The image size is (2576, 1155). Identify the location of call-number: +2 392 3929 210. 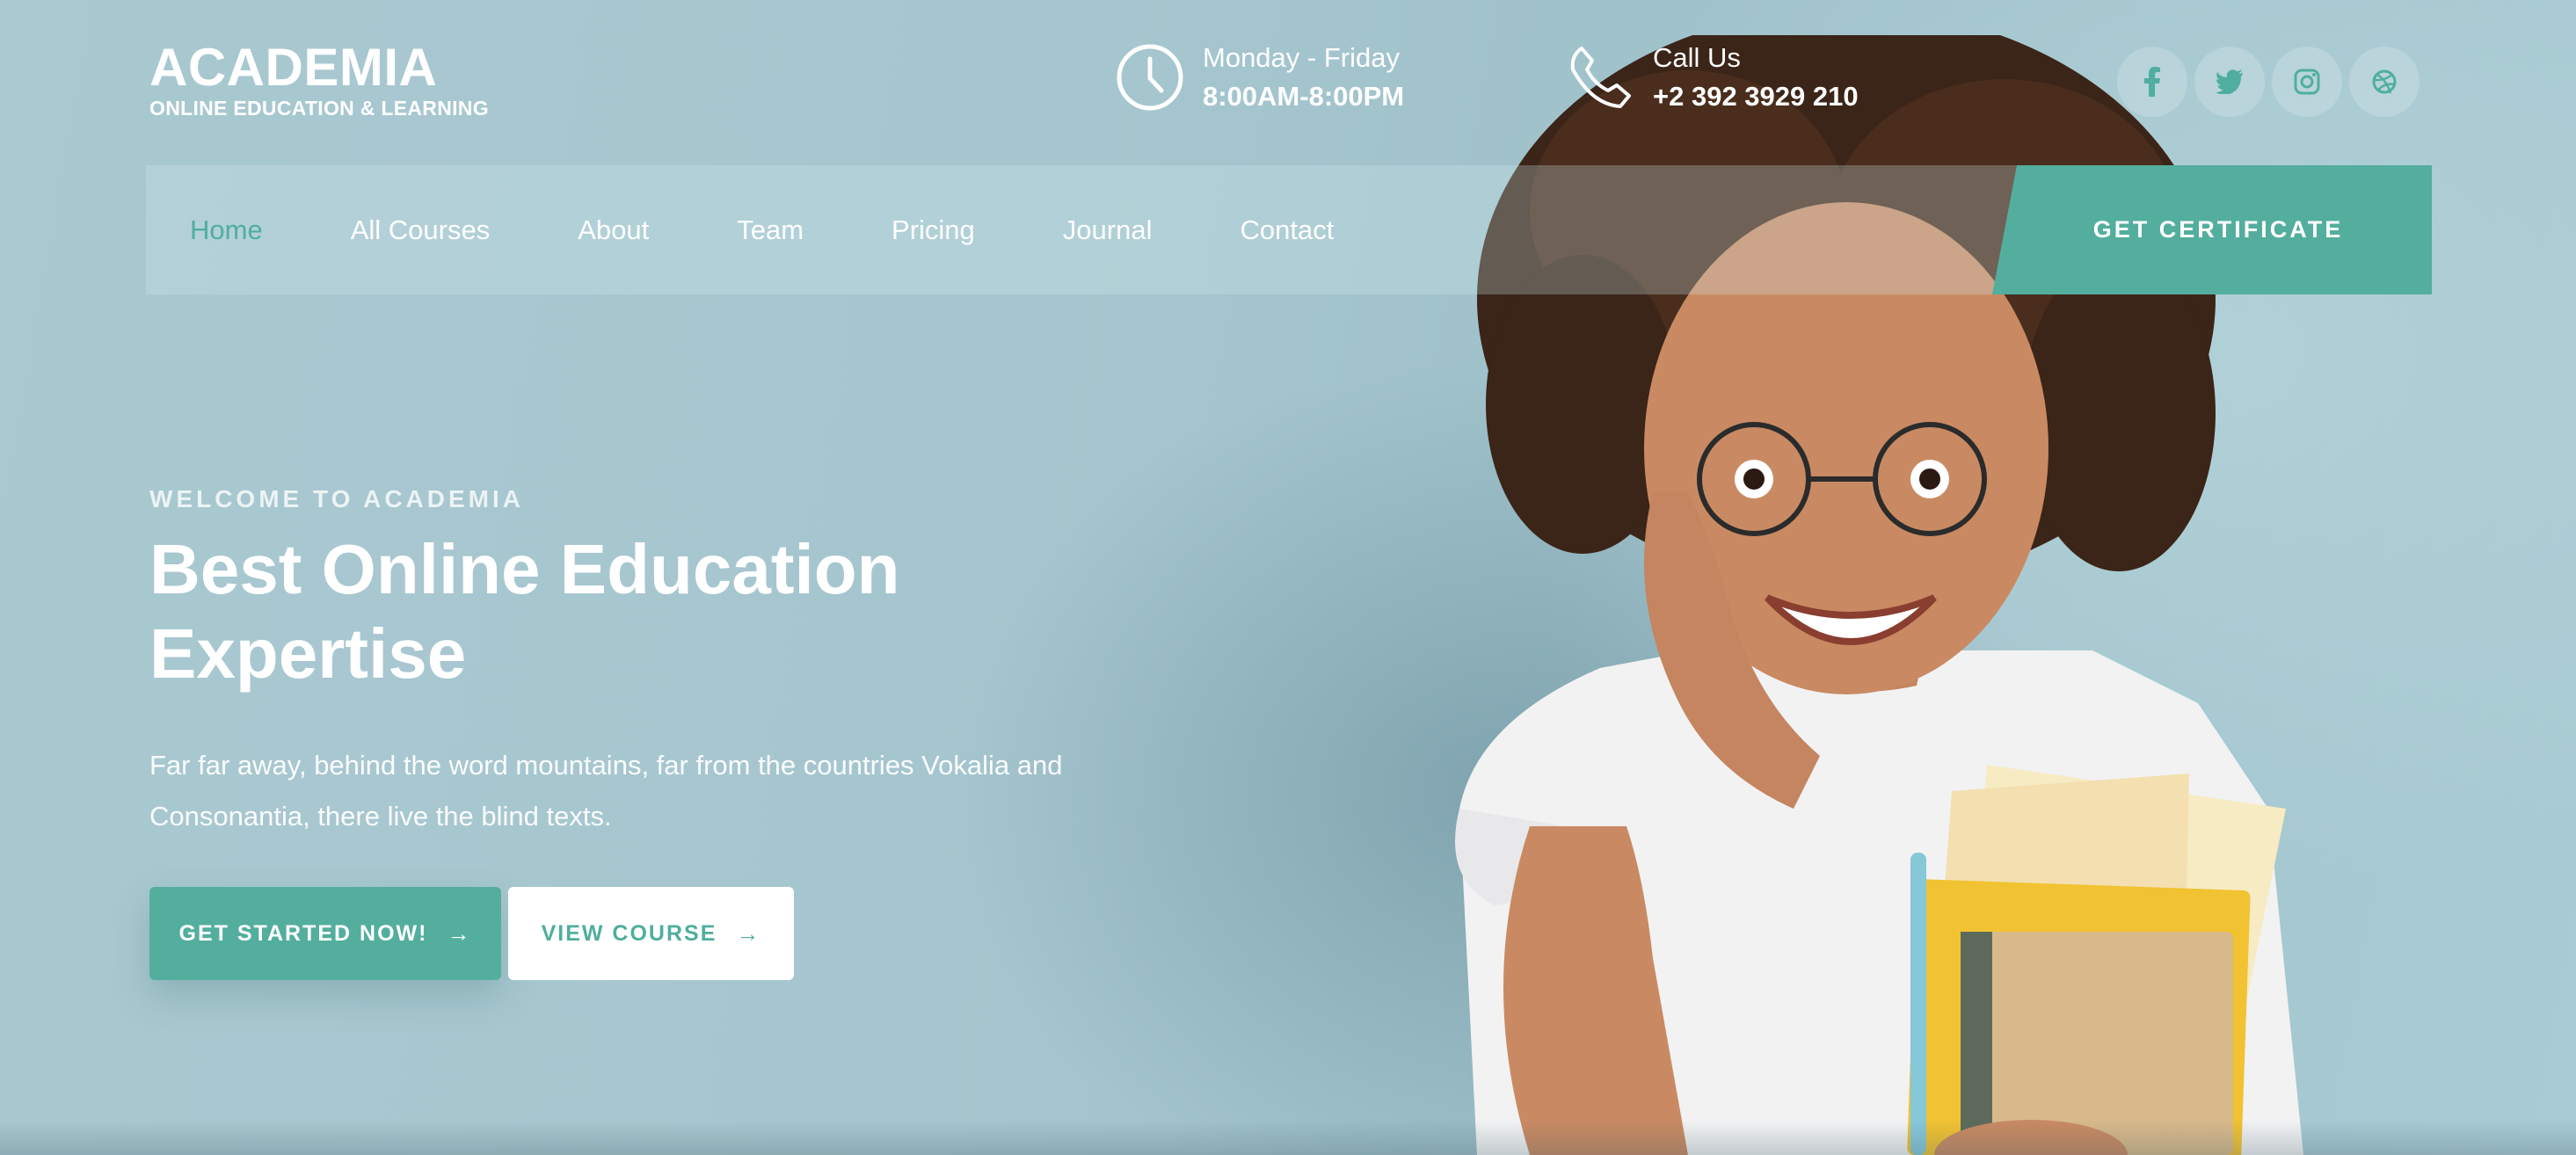
(1756, 96).